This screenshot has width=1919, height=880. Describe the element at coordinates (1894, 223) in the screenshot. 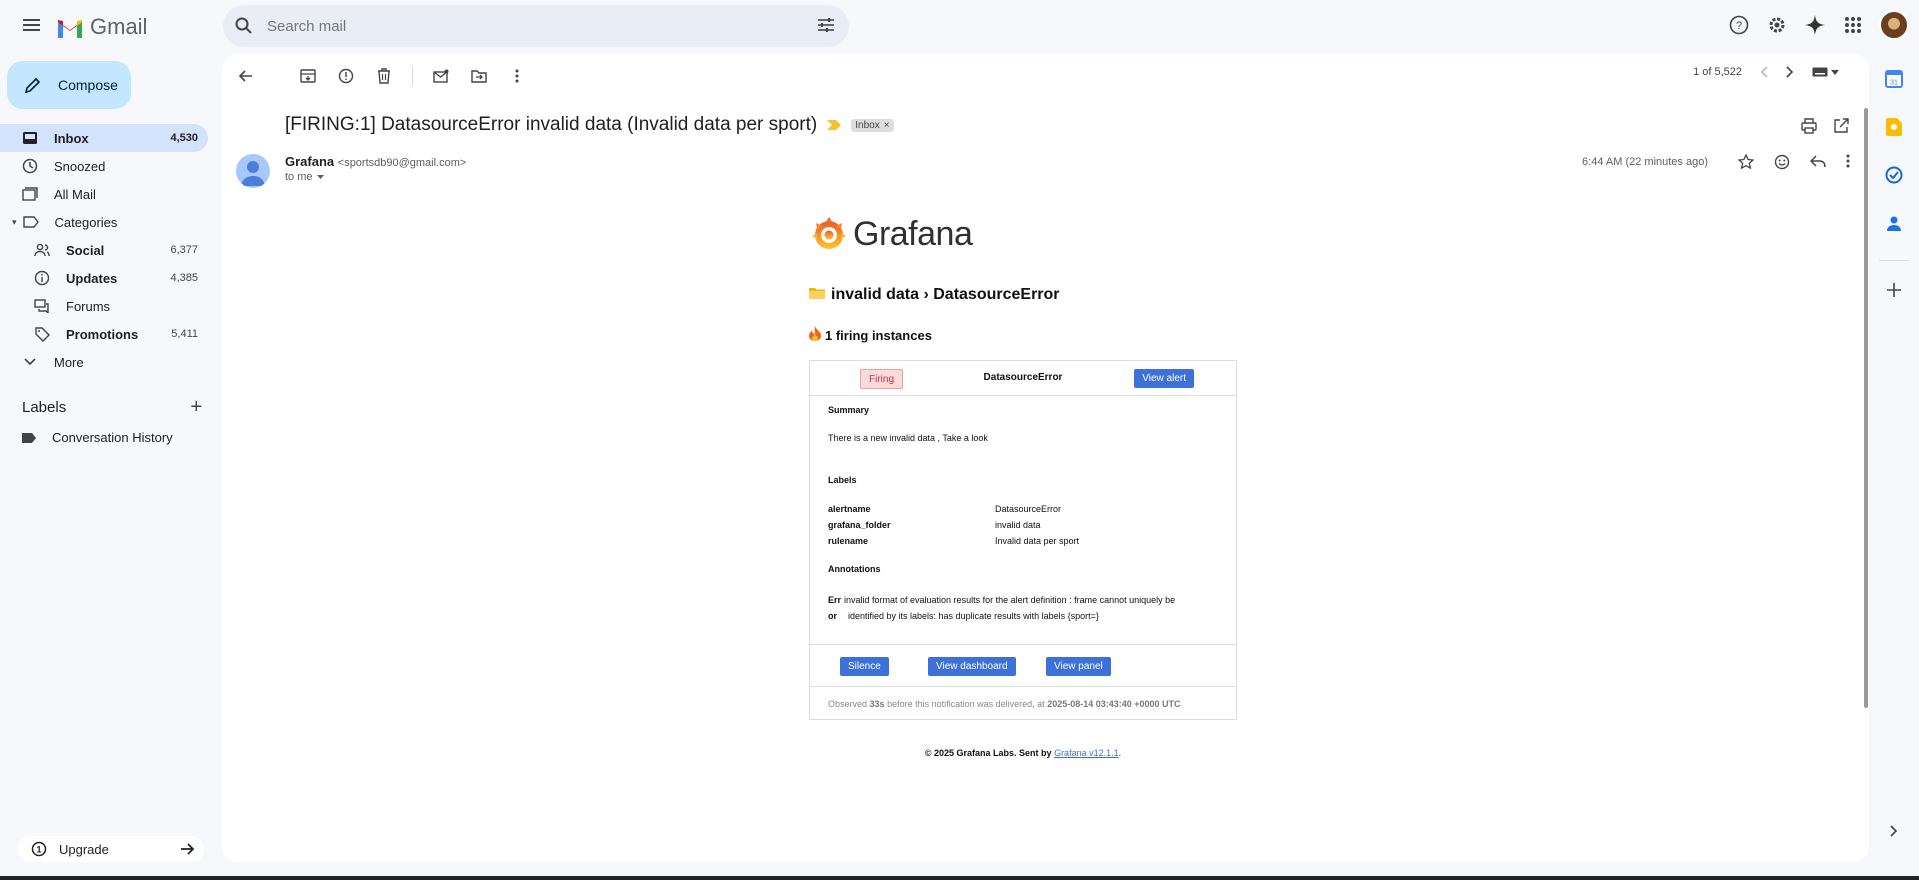

I see `contacts-icon` at that location.